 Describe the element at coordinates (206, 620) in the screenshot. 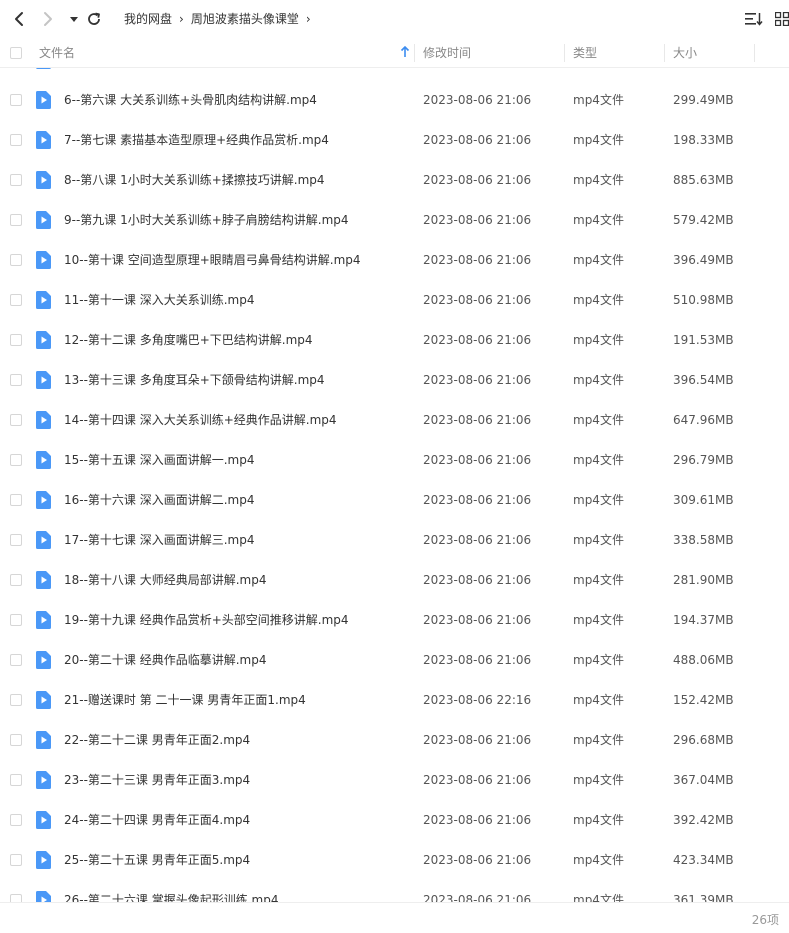

I see `file-name: 19--第十九课 经典作品赏析+头部空间推移讲解.mp4` at that location.